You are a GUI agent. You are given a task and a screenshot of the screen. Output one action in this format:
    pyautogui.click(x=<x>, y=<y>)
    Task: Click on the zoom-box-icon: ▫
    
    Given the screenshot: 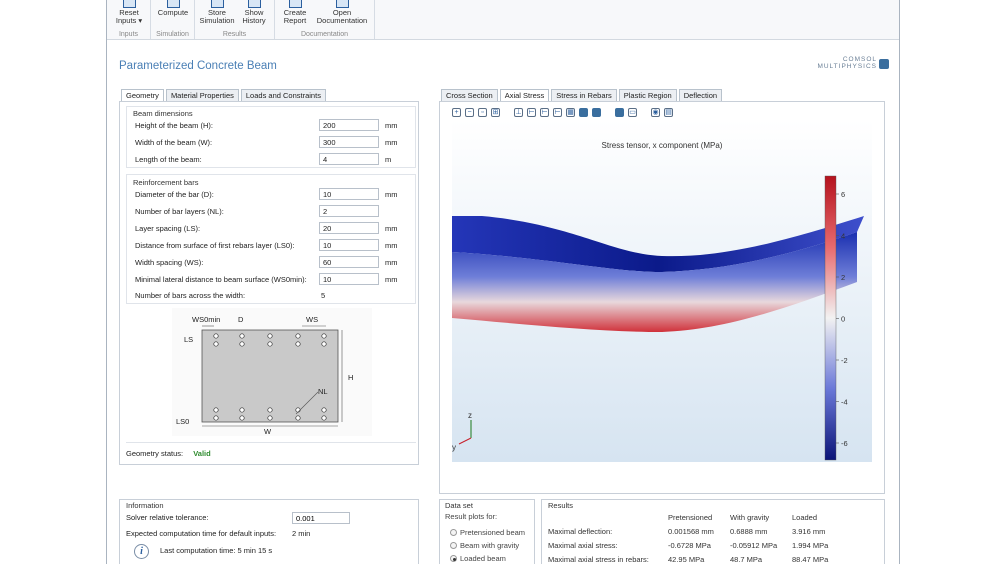 What is the action you would take?
    pyautogui.click(x=482, y=112)
    